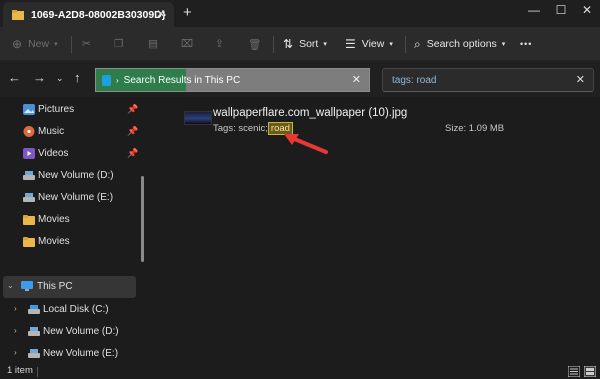  I want to click on tab-search-results: 1069-A2D8-08002B30309D} ✕, so click(88, 14).